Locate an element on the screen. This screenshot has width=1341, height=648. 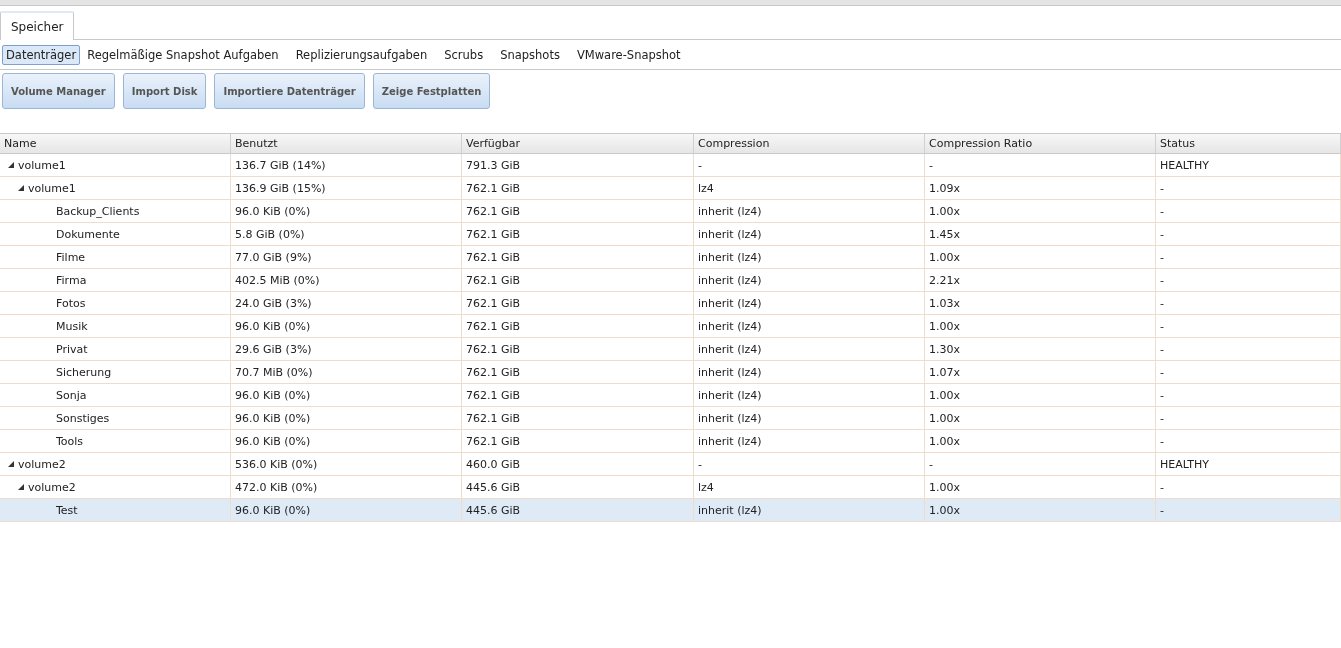
tab: Replizierungsaufgaben is located at coordinates (361, 54).